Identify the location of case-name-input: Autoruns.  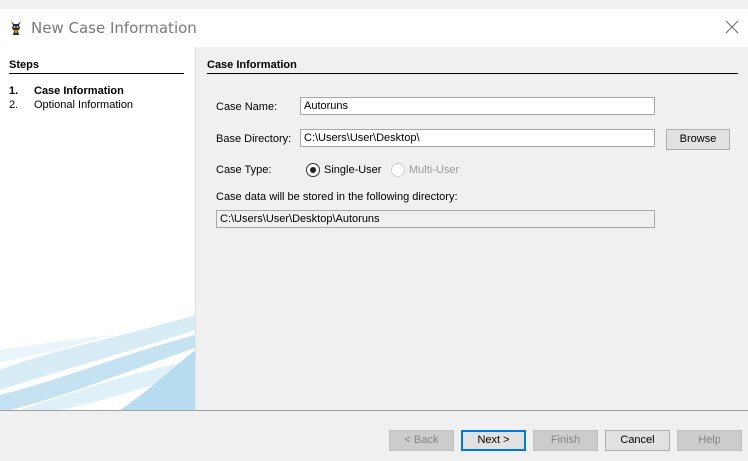
(477, 106).